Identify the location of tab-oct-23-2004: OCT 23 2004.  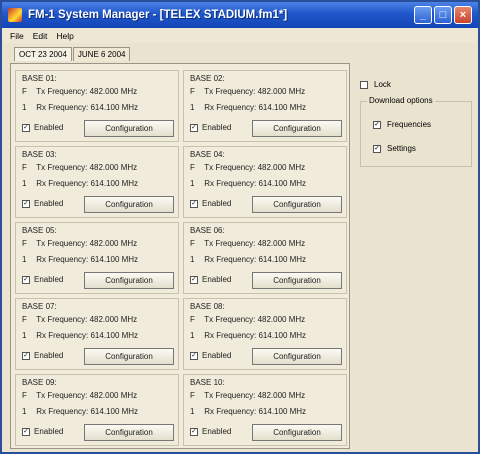
(43, 54).